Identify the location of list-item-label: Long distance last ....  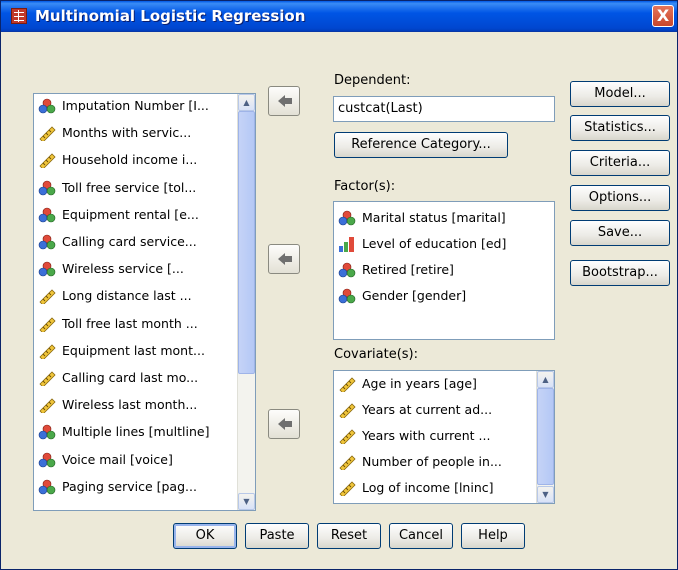
(127, 296).